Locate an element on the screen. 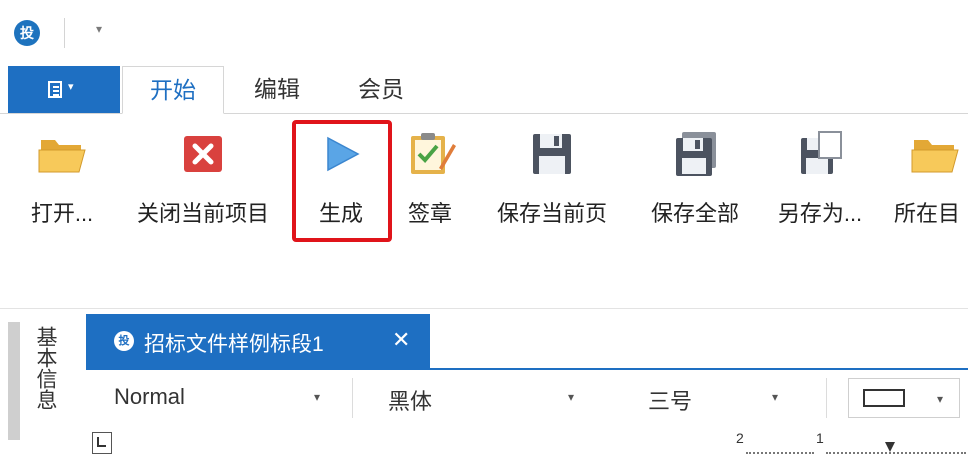 Image resolution: width=968 pixels, height=457 pixels. document-tab-title: 招标文件样例标段1 is located at coordinates (234, 344).